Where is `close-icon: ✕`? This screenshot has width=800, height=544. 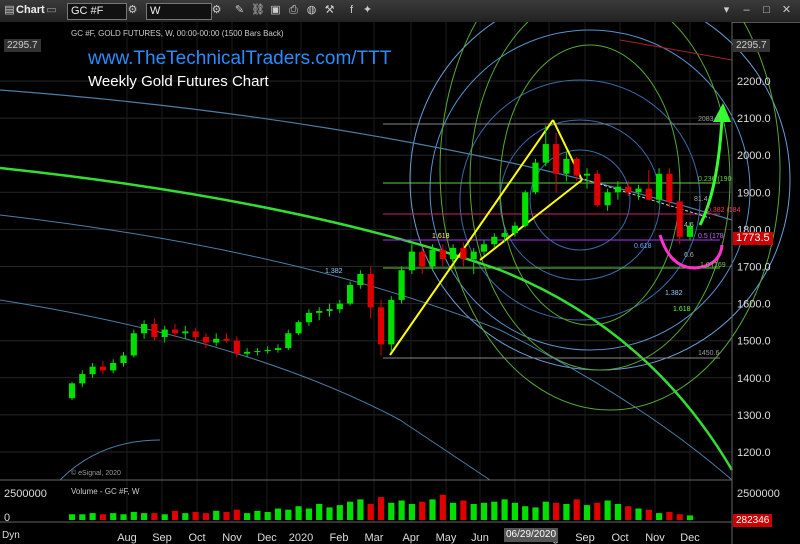
close-icon: ✕ is located at coordinates (786, 10).